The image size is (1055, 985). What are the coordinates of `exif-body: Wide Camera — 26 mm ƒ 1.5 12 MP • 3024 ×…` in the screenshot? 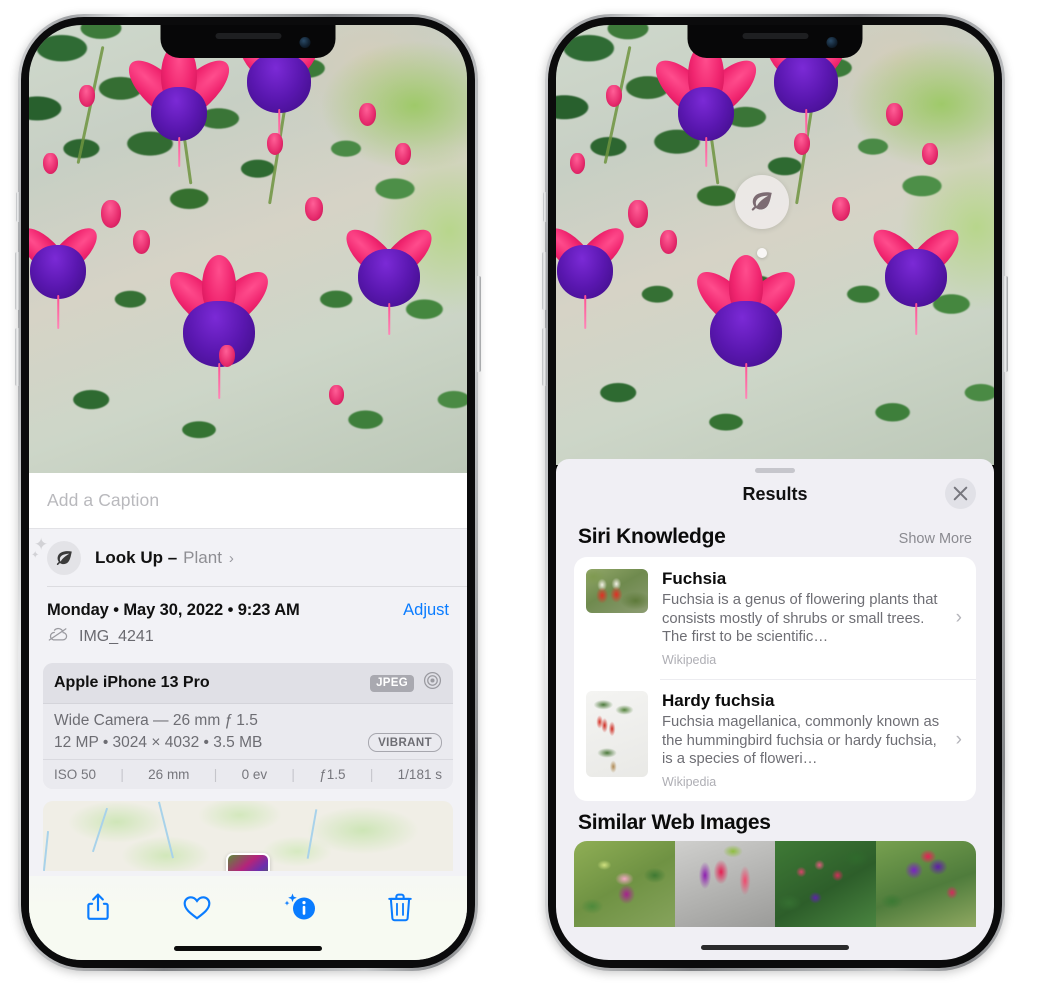 It's located at (248, 731).